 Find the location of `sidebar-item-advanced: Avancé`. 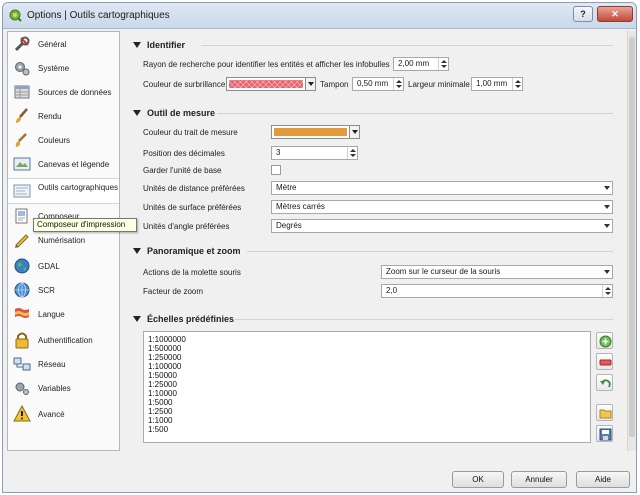

sidebar-item-advanced: Avancé is located at coordinates (63, 414).